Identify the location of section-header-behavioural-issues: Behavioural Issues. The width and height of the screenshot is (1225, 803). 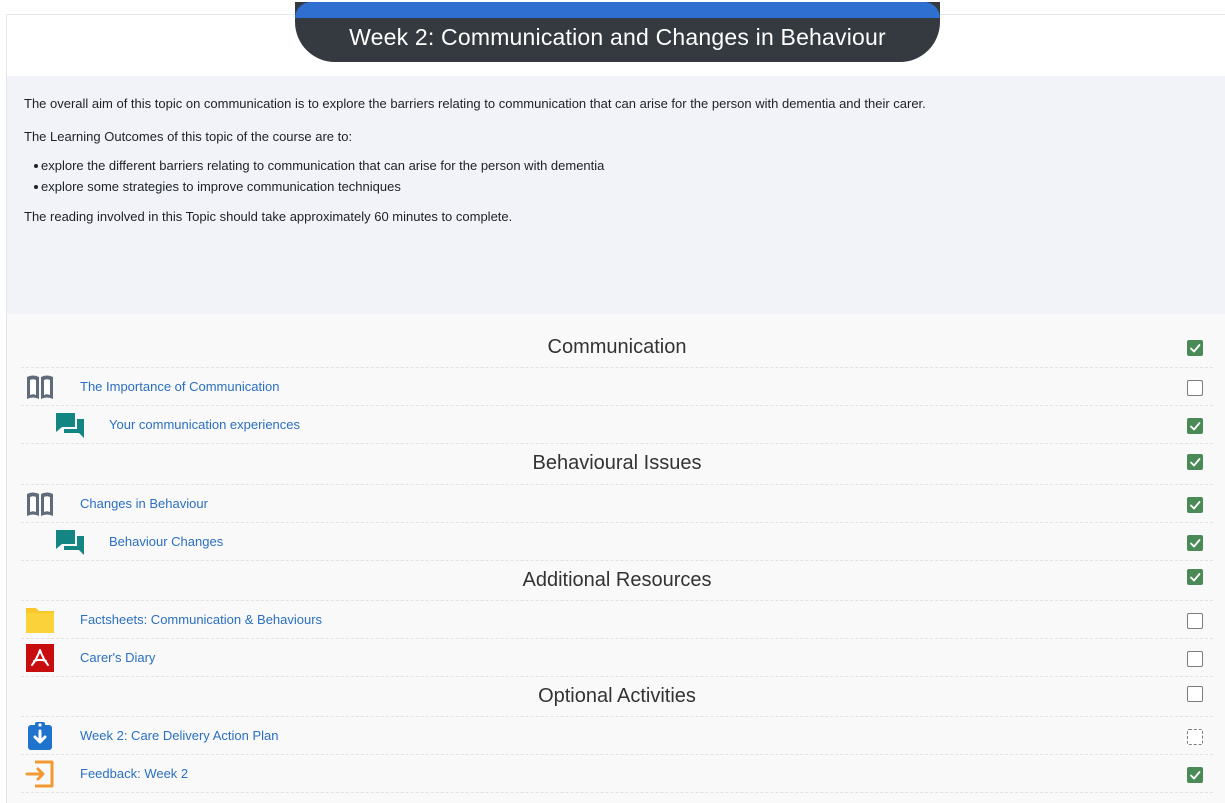
(617, 464).